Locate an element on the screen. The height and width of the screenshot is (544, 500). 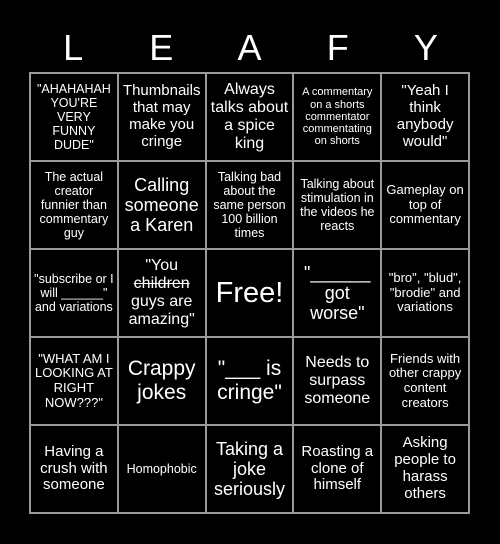
cell-text: Roasting a clone of himself is located at coordinates (337, 468).